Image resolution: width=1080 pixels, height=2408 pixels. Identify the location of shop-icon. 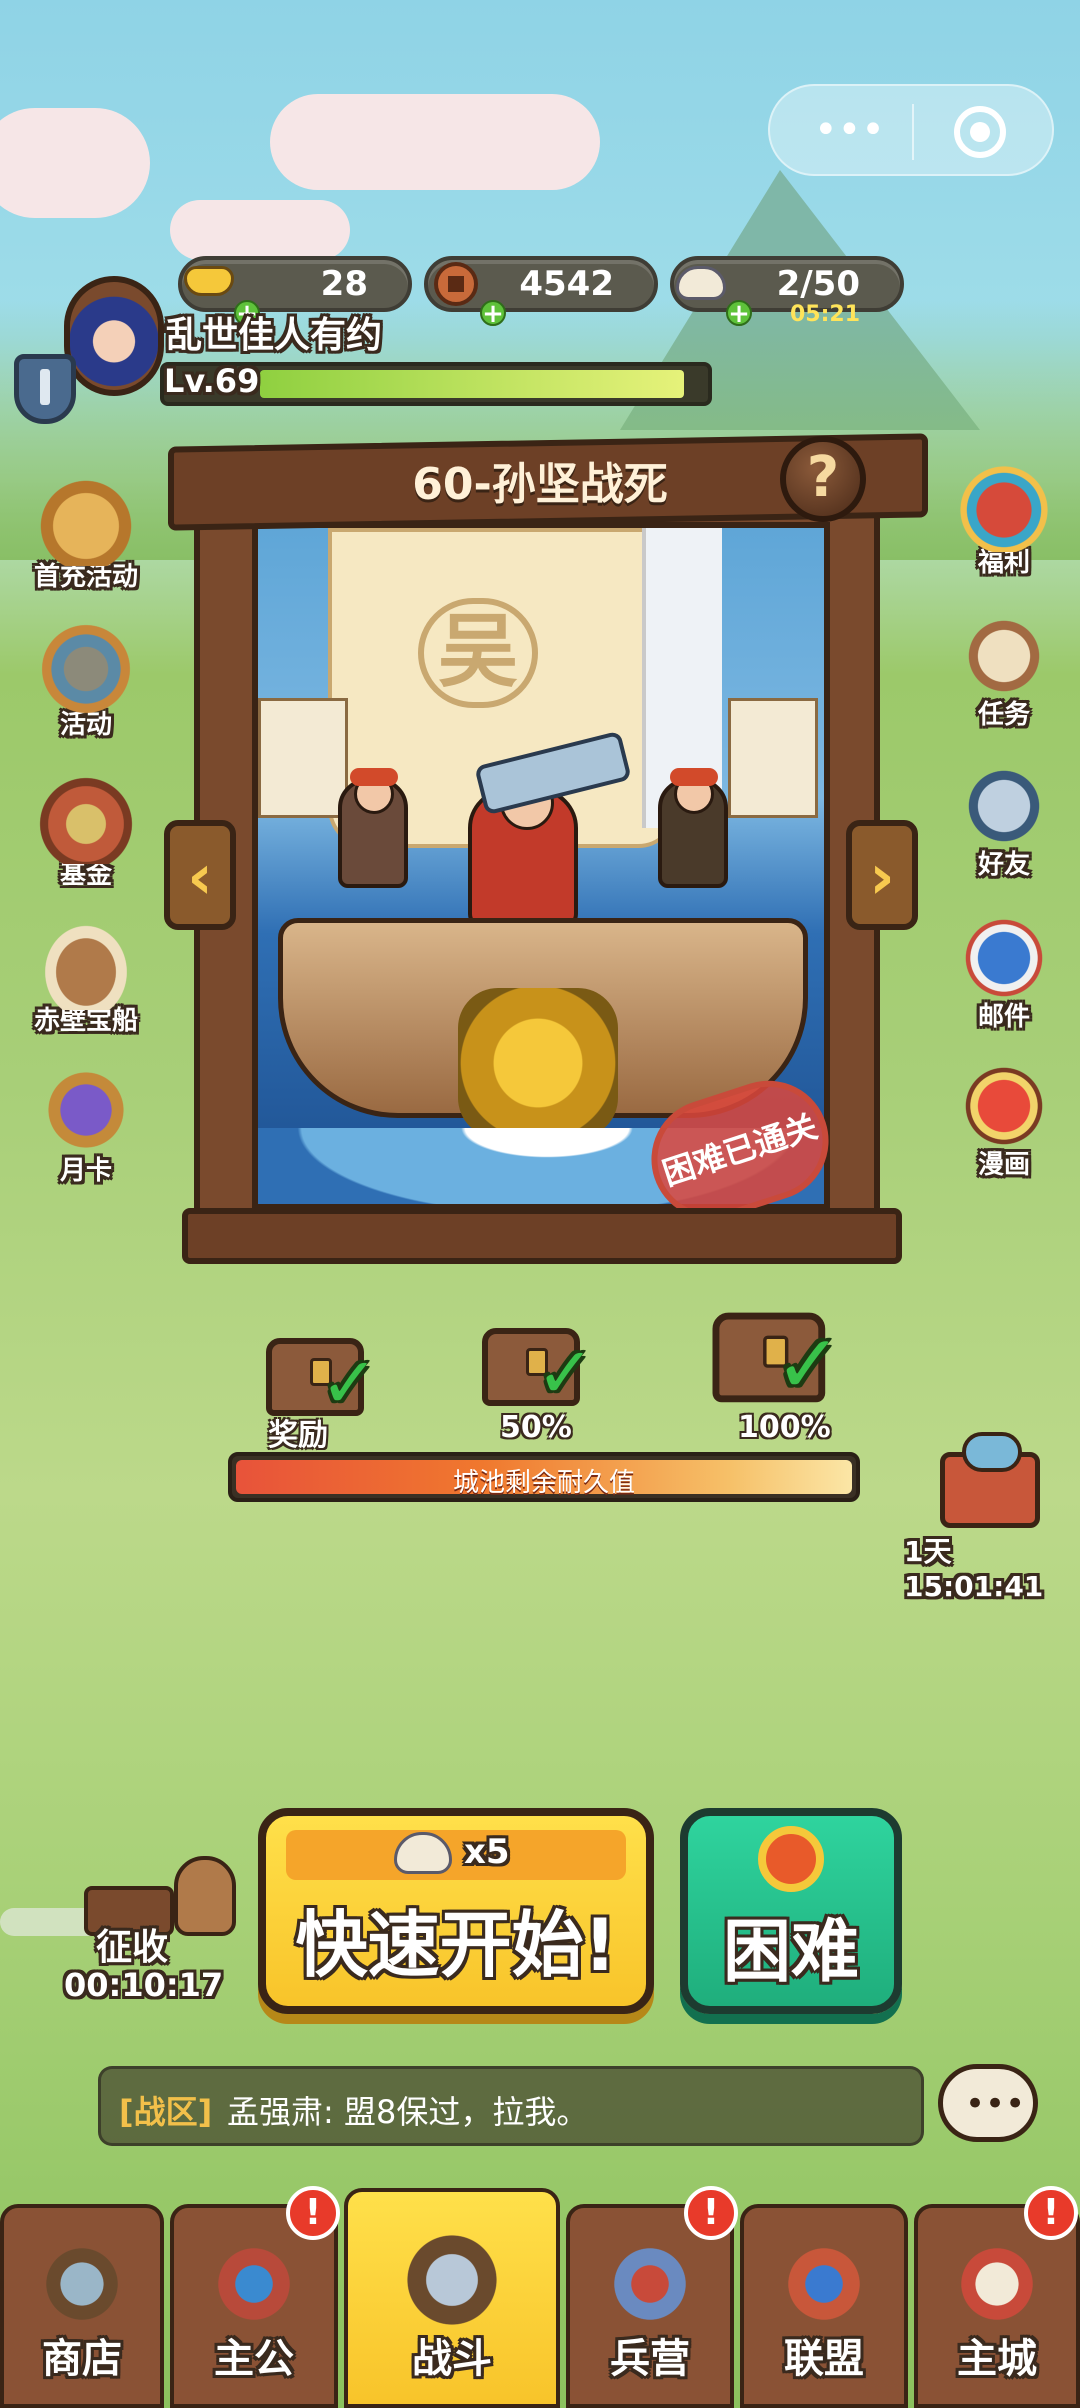
(82, 2284).